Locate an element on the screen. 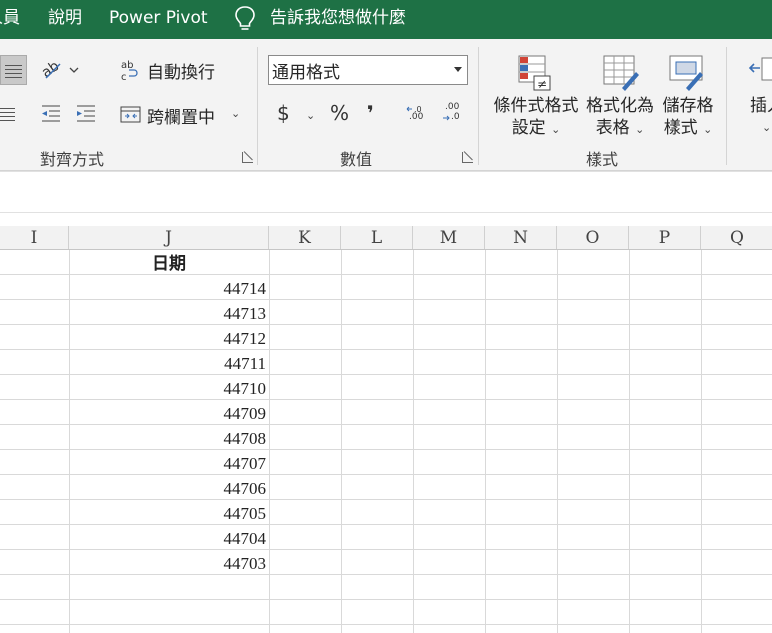 Image resolution: width=772 pixels, height=633 pixels. increase-indent-icon is located at coordinates (86, 113).